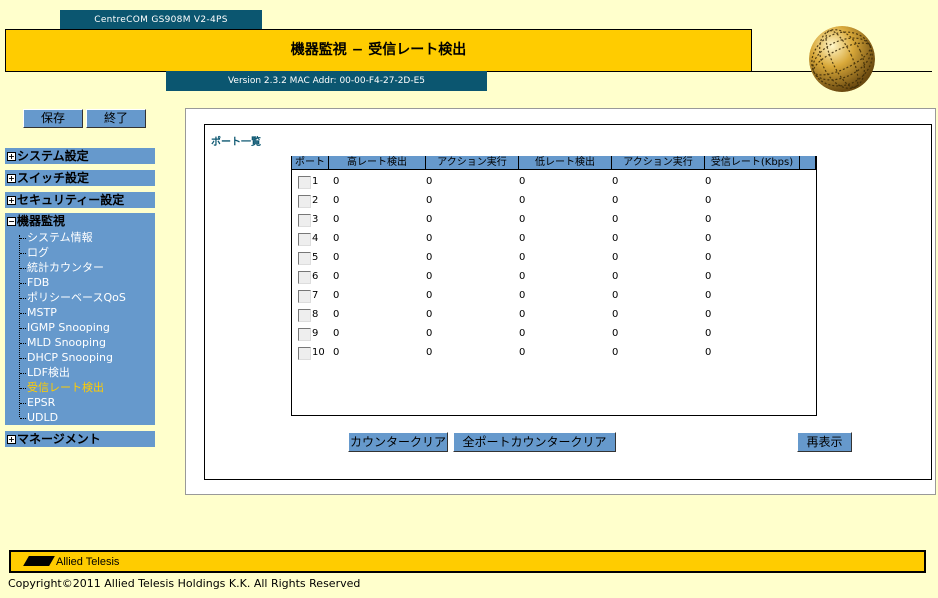  I want to click on menu-management: + マネージメント, so click(80, 439).